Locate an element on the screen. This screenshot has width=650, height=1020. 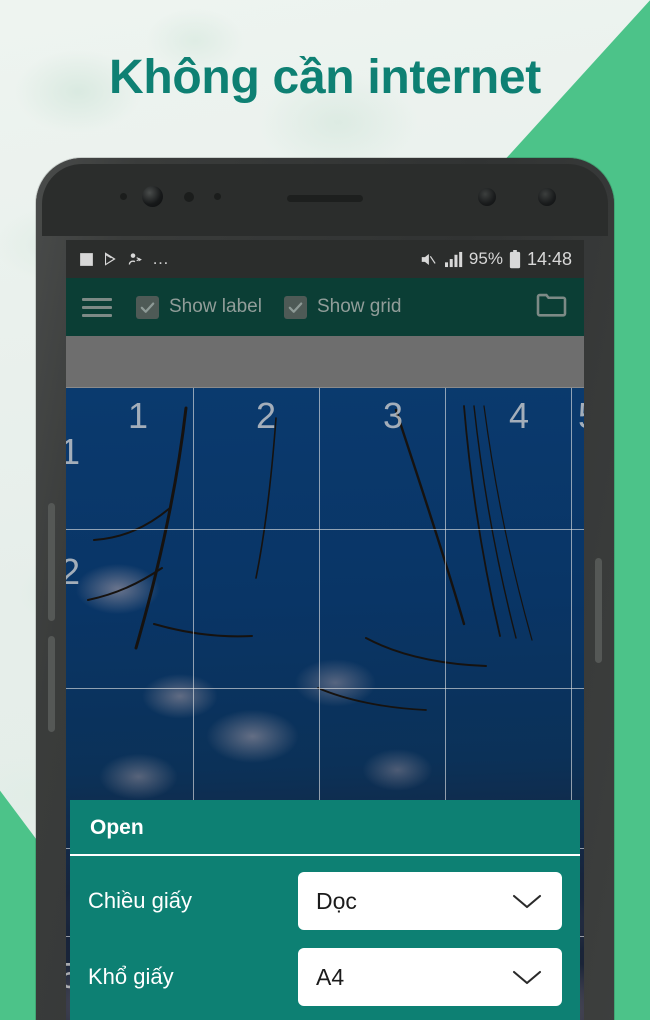
front-camera-icon is located at coordinates (152, 196).